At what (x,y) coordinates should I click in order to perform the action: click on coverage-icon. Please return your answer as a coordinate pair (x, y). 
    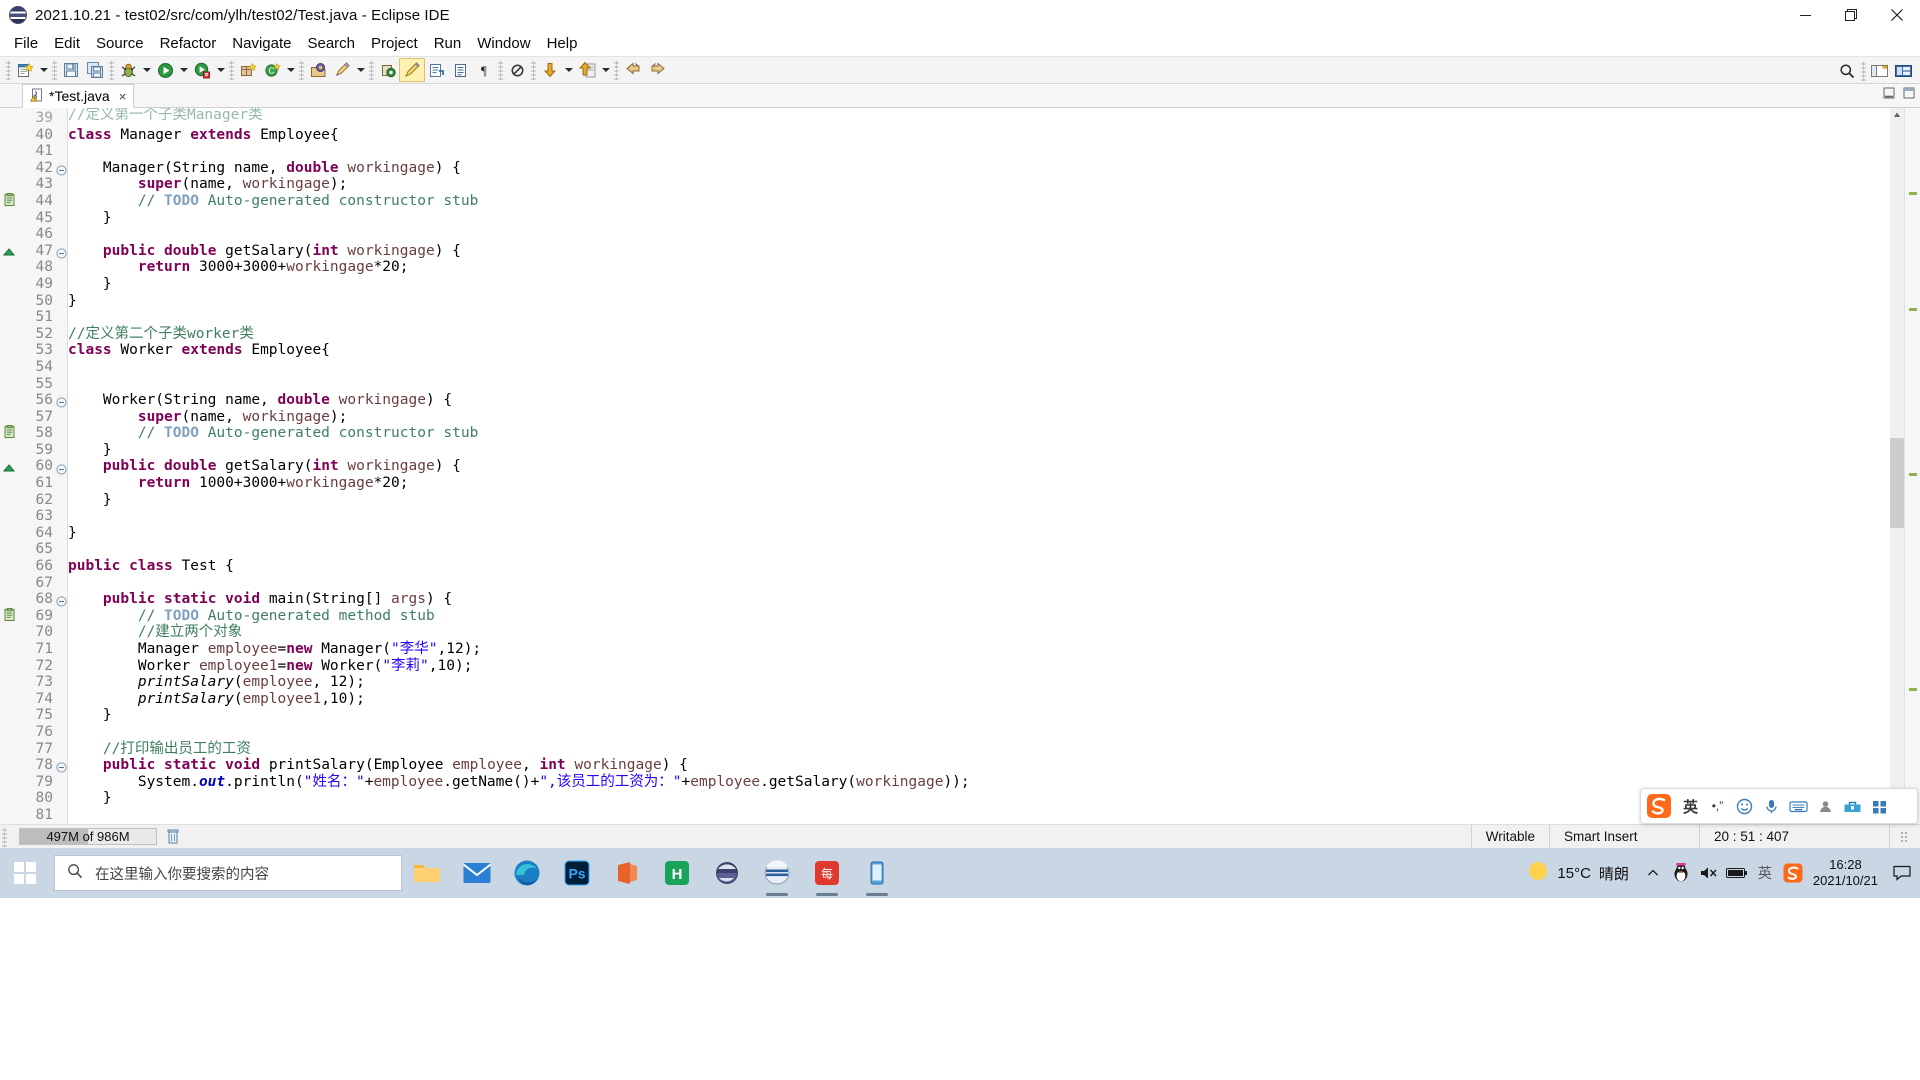
    Looking at the image, I should click on (202, 70).